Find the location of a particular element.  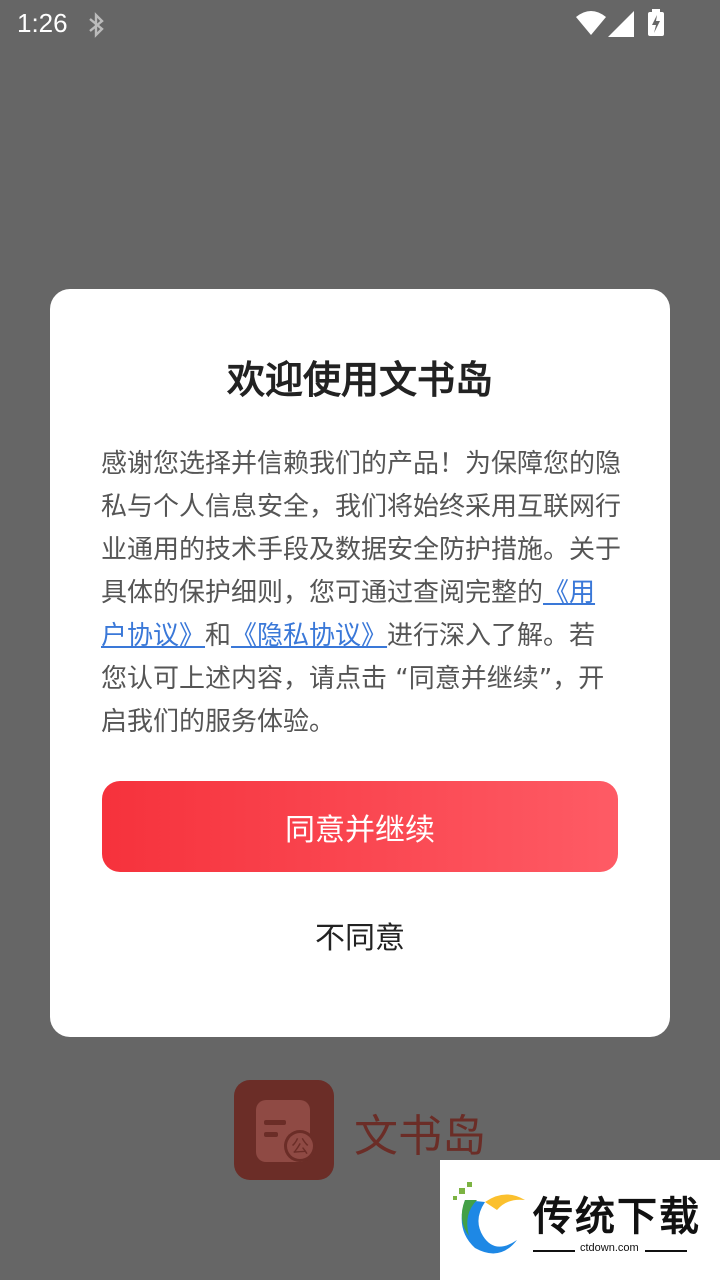

document-icon: 公 is located at coordinates (286, 1131).